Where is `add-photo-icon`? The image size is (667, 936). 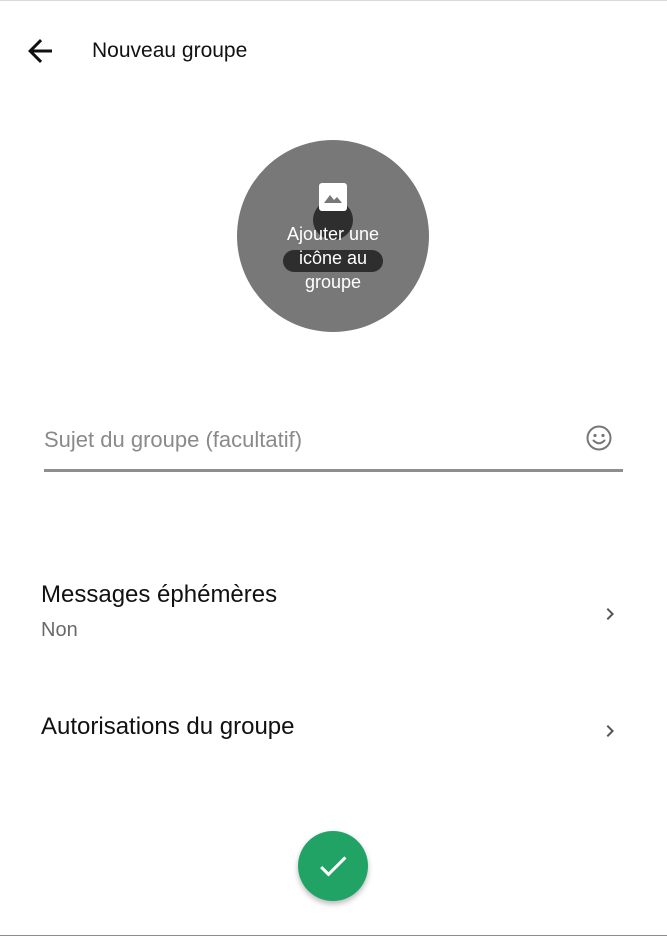
add-photo-icon is located at coordinates (333, 197).